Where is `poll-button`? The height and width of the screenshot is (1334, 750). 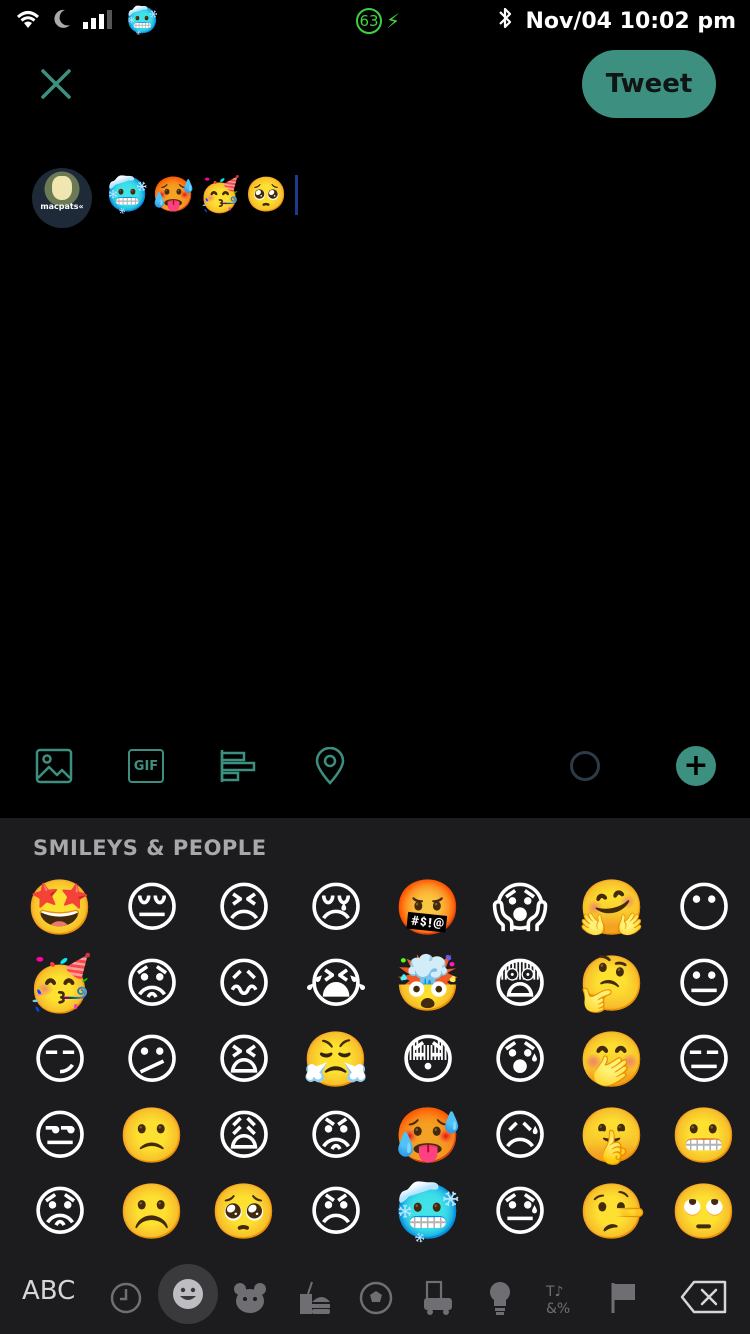
poll-button is located at coordinates (238, 766).